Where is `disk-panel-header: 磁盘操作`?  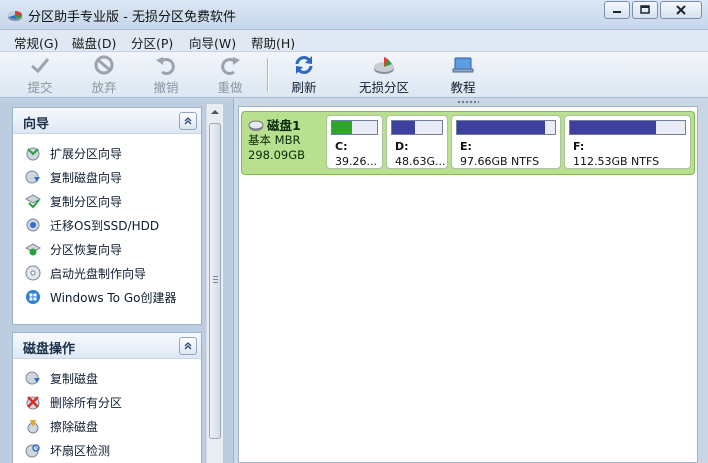 disk-panel-header: 磁盘操作 is located at coordinates (107, 346).